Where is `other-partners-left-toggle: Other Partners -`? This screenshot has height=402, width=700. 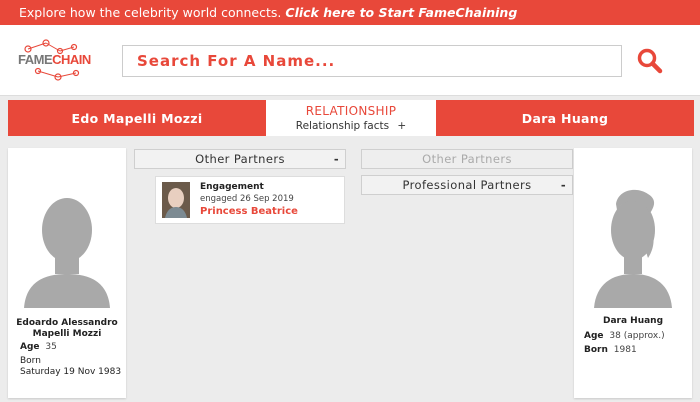 other-partners-left-toggle: Other Partners - is located at coordinates (240, 159).